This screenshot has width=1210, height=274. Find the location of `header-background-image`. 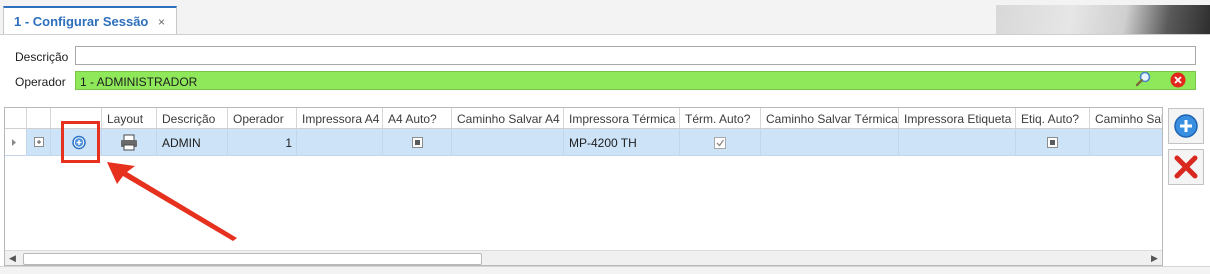

header-background-image is located at coordinates (1103, 19).